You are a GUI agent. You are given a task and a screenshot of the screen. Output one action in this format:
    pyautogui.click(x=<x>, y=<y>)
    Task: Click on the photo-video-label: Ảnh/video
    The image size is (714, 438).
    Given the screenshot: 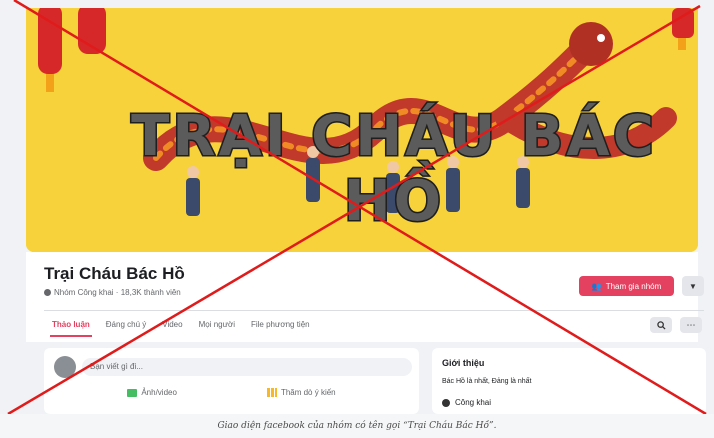 What is the action you would take?
    pyautogui.click(x=159, y=392)
    